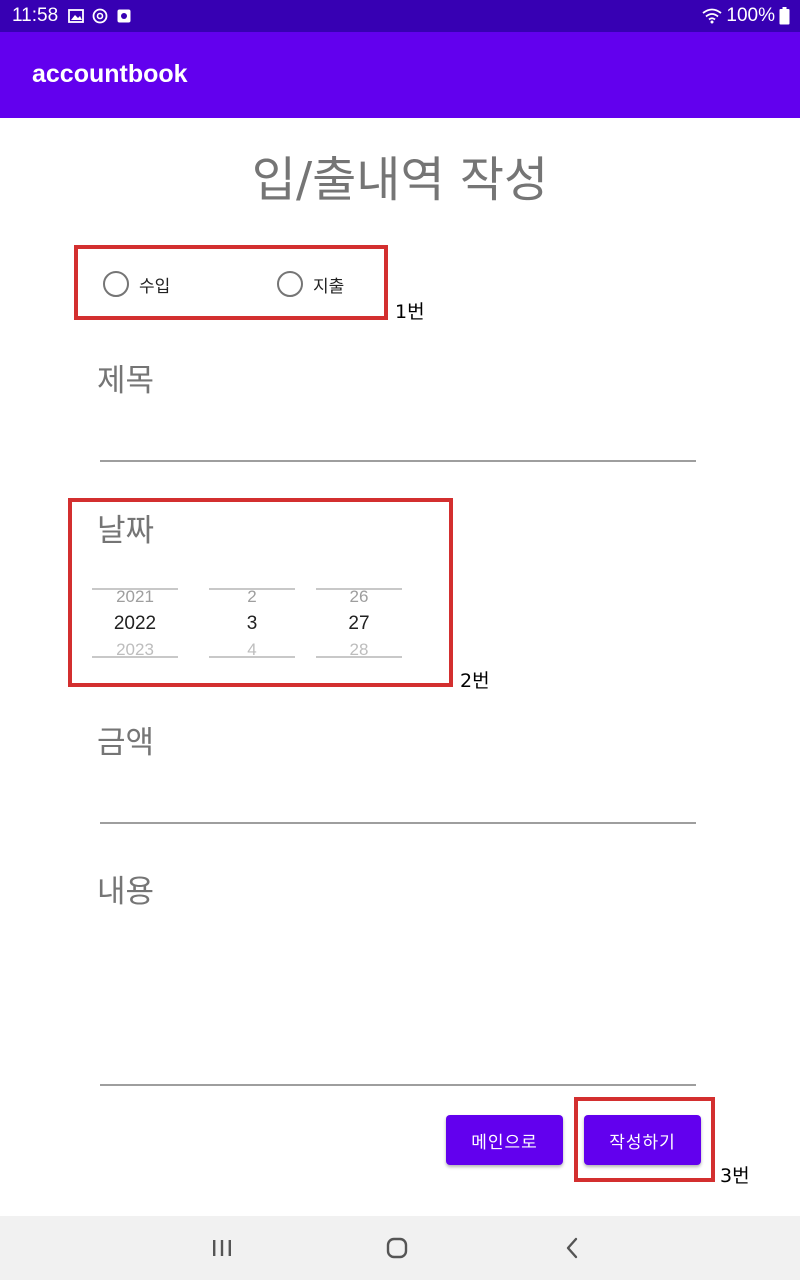 The image size is (800, 1280). Describe the element at coordinates (126, 531) in the screenshot. I see `date-label: 날짜` at that location.